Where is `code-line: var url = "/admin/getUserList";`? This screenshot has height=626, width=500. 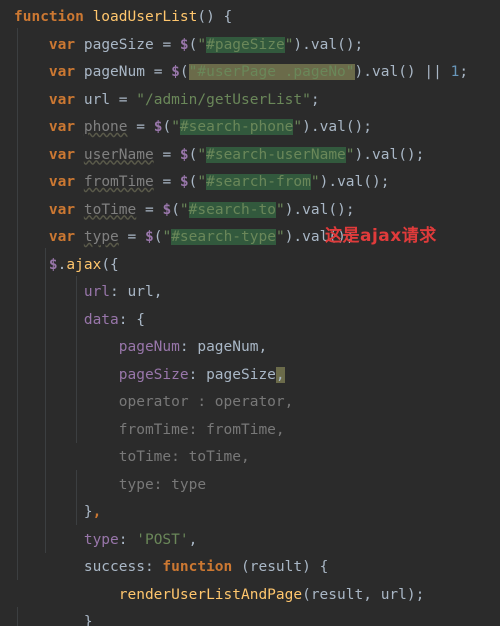 code-line: var url = "/admin/getUserList"; is located at coordinates (250, 101).